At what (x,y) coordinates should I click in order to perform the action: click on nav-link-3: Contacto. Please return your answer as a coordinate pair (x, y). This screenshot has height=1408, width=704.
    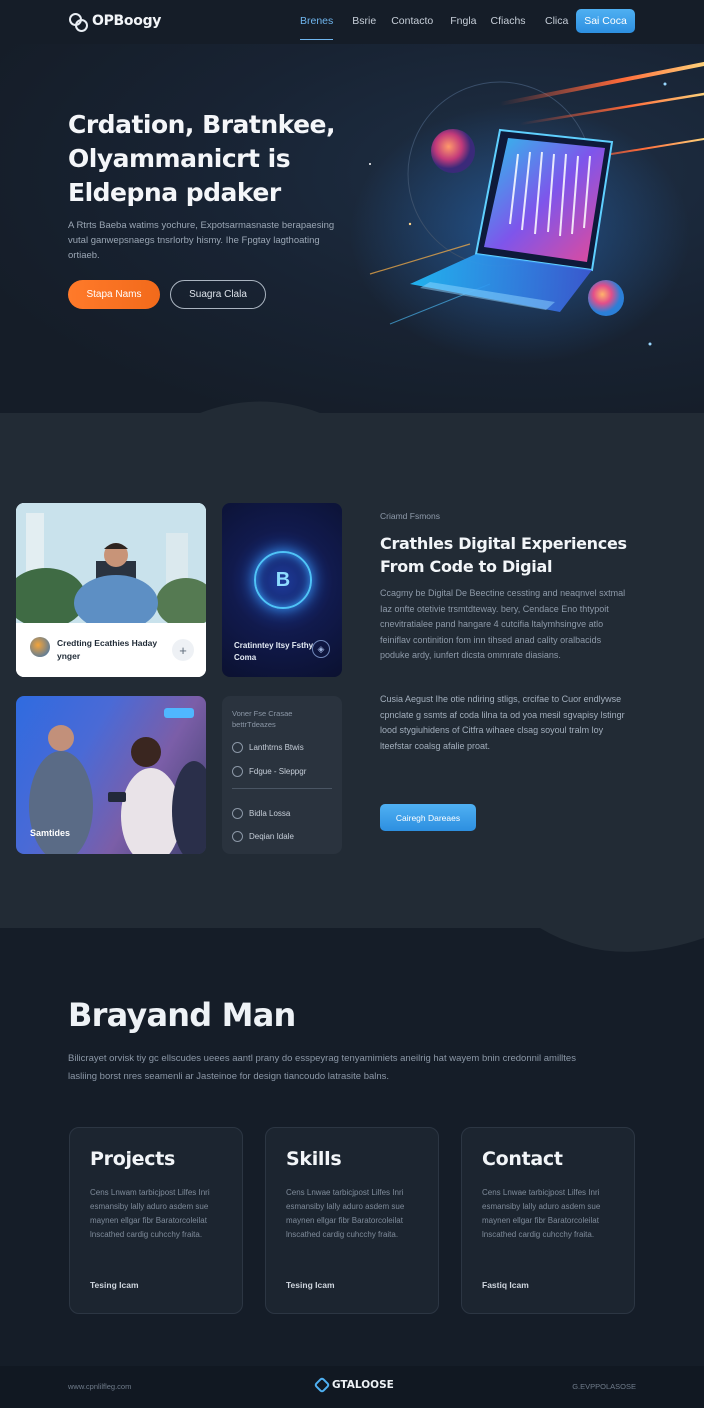
    Looking at the image, I should click on (412, 21).